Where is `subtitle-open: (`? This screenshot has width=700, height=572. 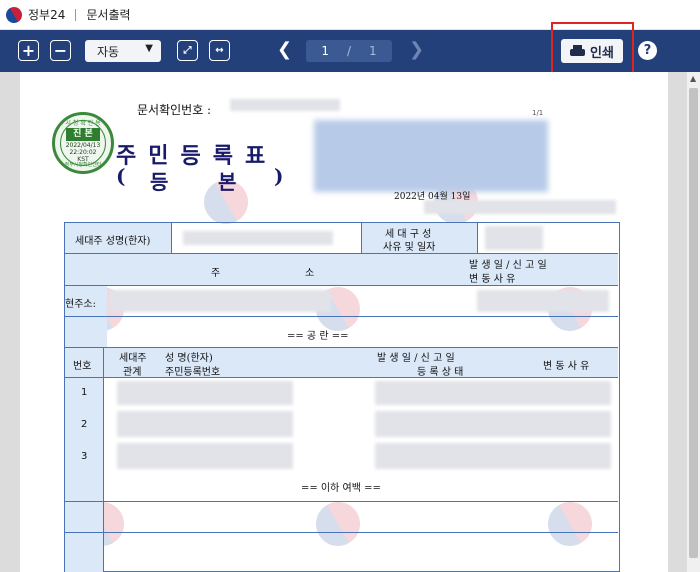 subtitle-open: ( is located at coordinates (121, 176).